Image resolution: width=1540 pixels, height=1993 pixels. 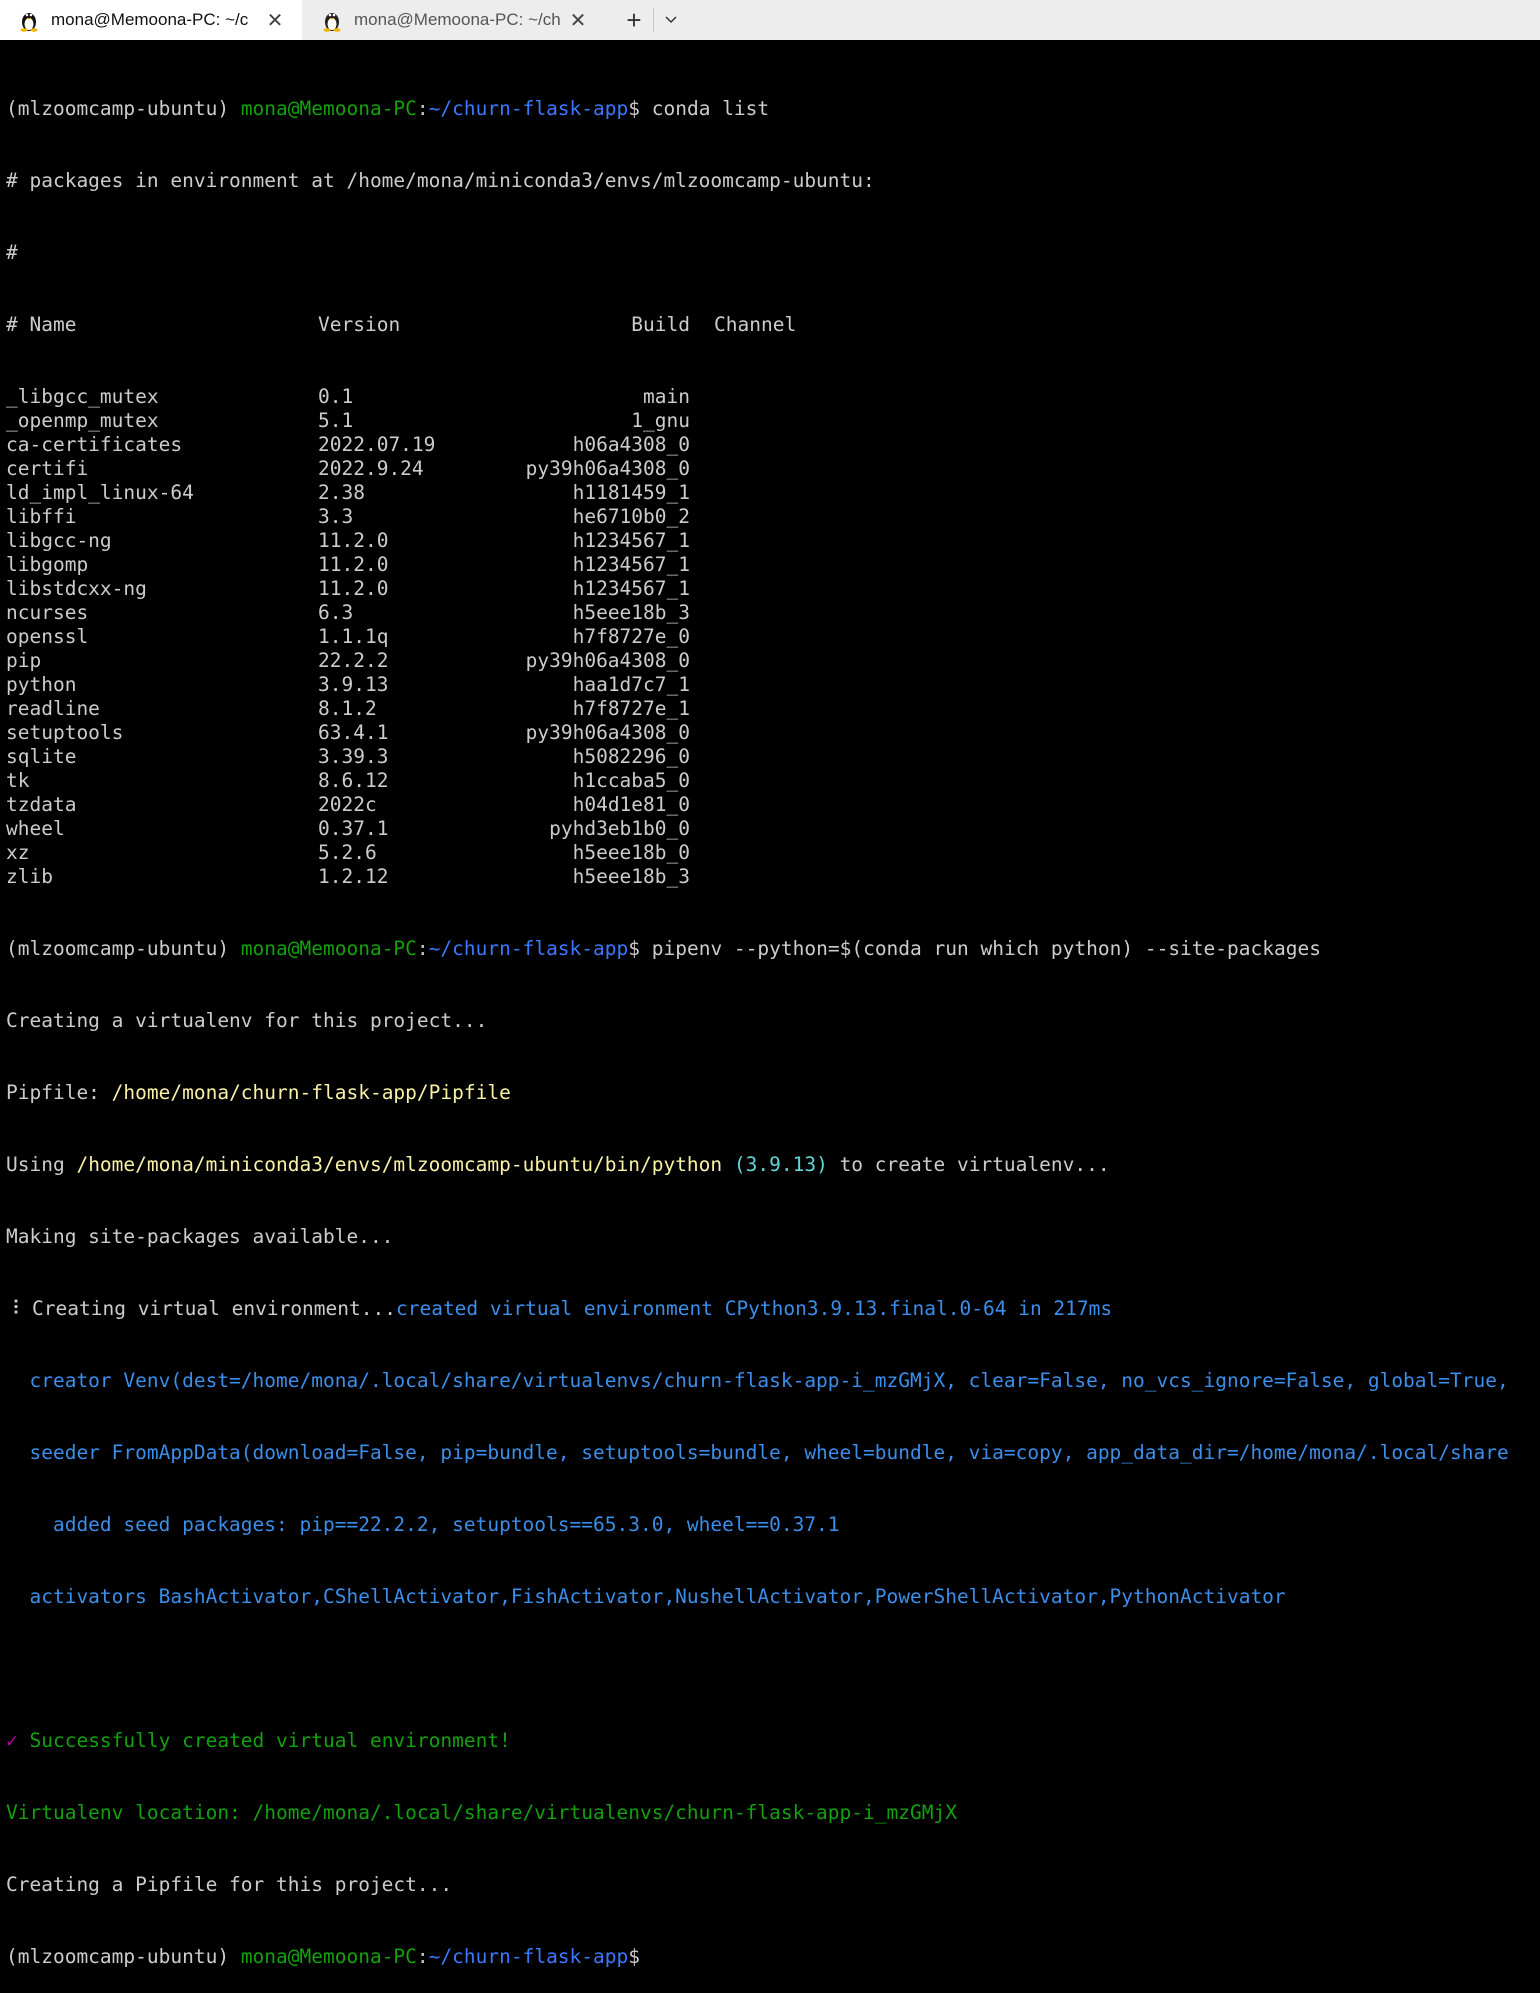 I want to click on package-version: 5.2.6, so click(x=347, y=852).